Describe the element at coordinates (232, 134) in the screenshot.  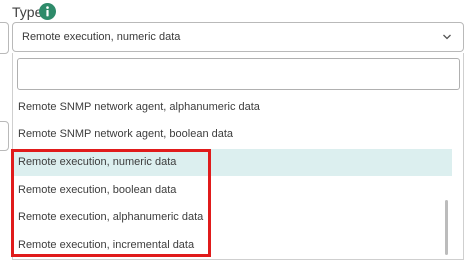
I see `list-item: Remote SNMP network agent, boolean data` at that location.